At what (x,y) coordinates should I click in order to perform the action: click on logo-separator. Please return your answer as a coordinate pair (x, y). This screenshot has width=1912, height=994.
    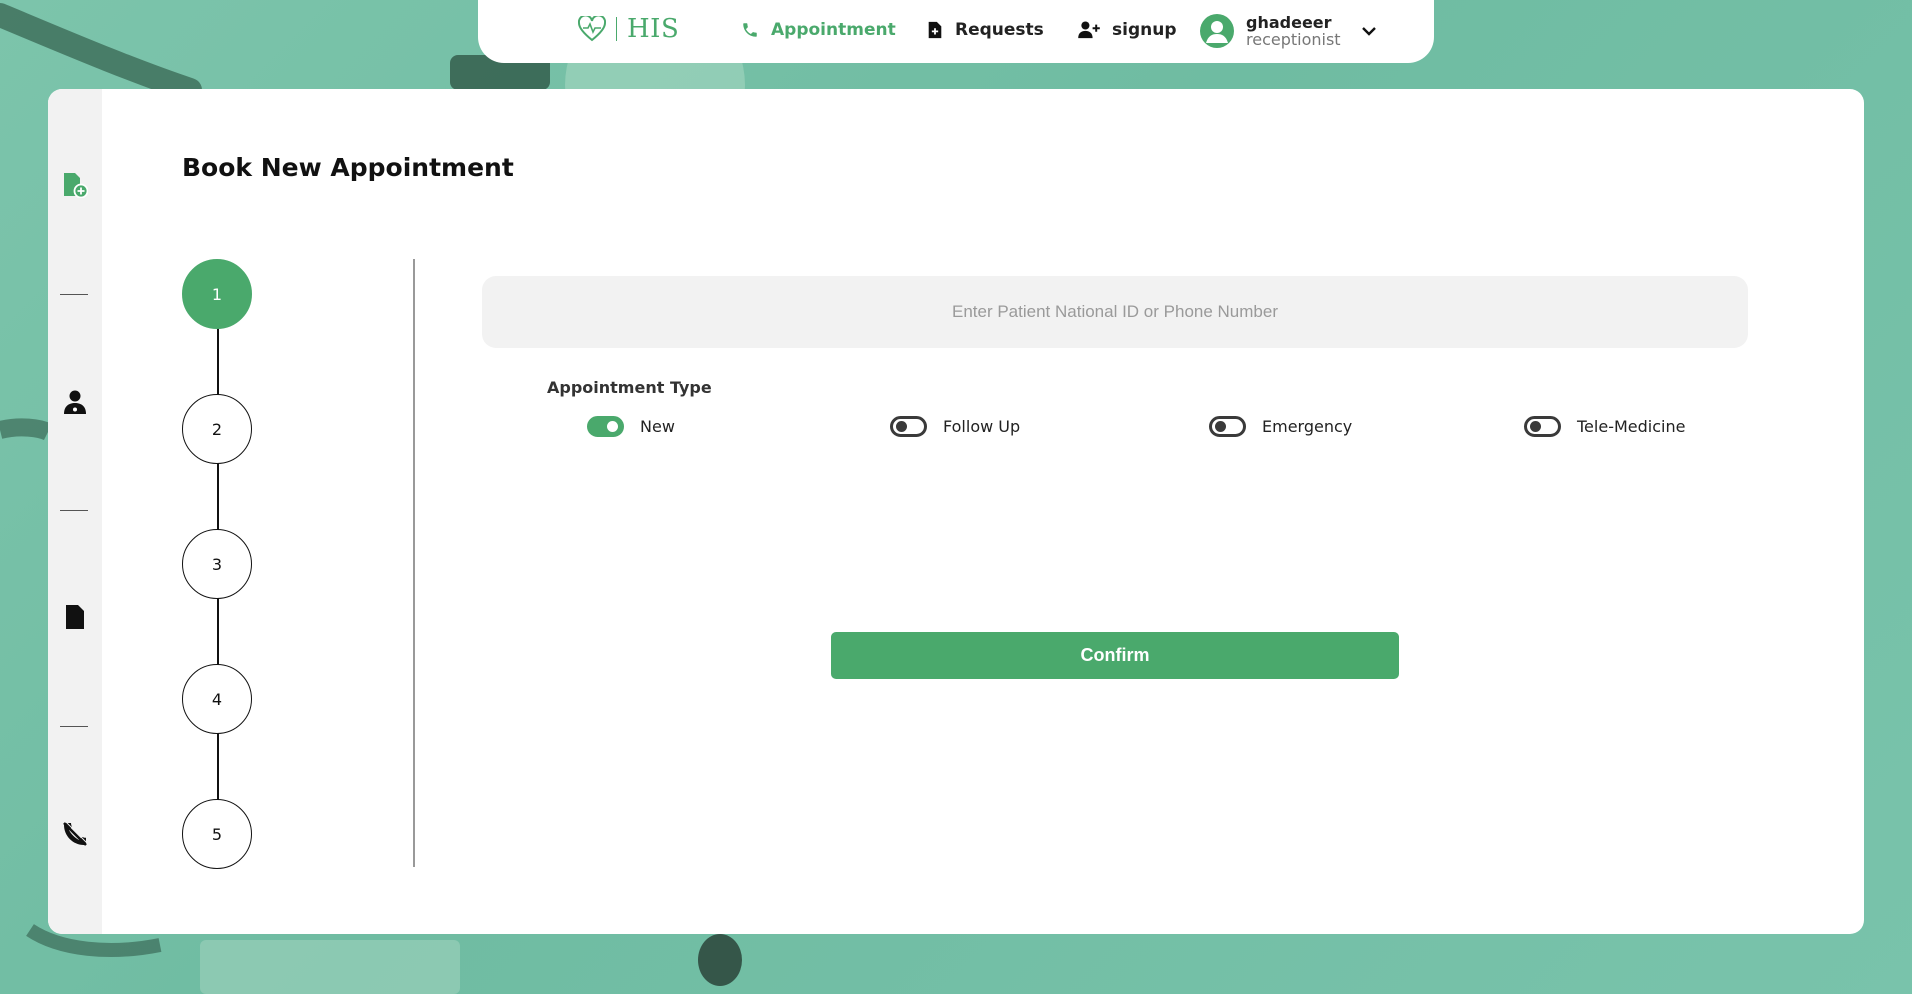
    Looking at the image, I should click on (616, 29).